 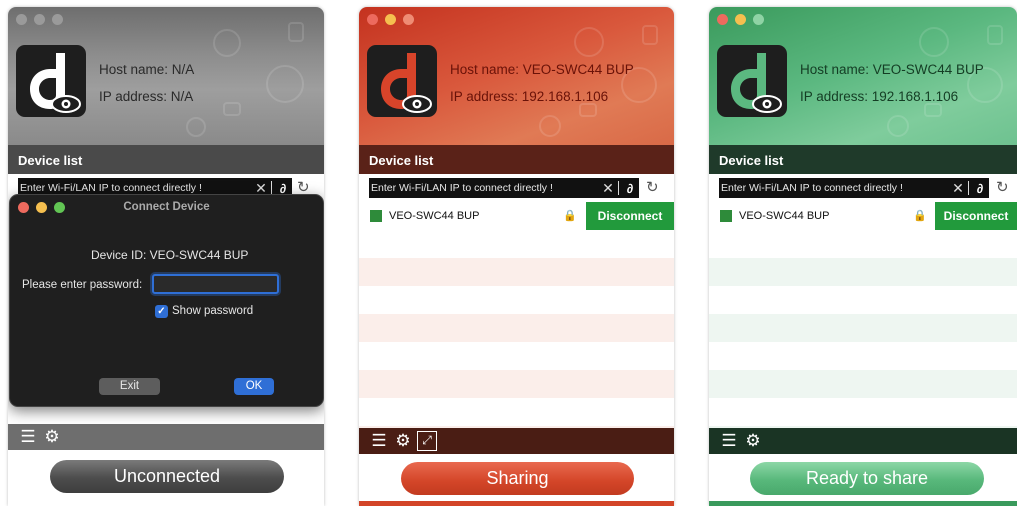 What do you see at coordinates (516, 441) in the screenshot?
I see `bottom-tab-bar: ☰ ⚙ ⤢` at bounding box center [516, 441].